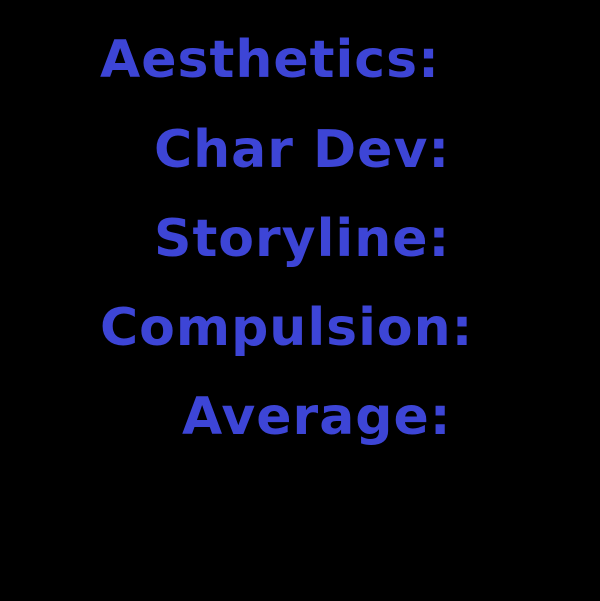 This screenshot has height=601, width=600. Describe the element at coordinates (302, 239) in the screenshot. I see `storyline-label: Storyline:` at that location.